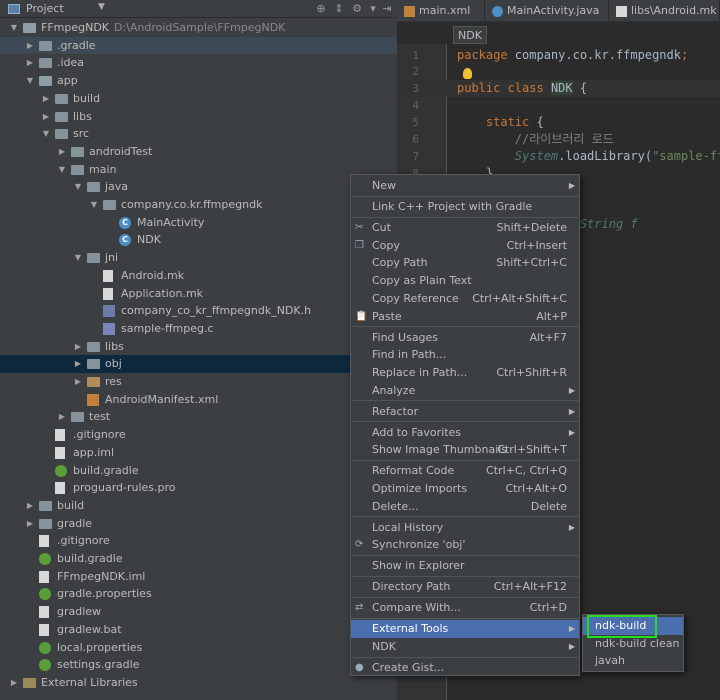 The image size is (720, 700). I want to click on tree-row: proguard-rules.pro, so click(198, 488).